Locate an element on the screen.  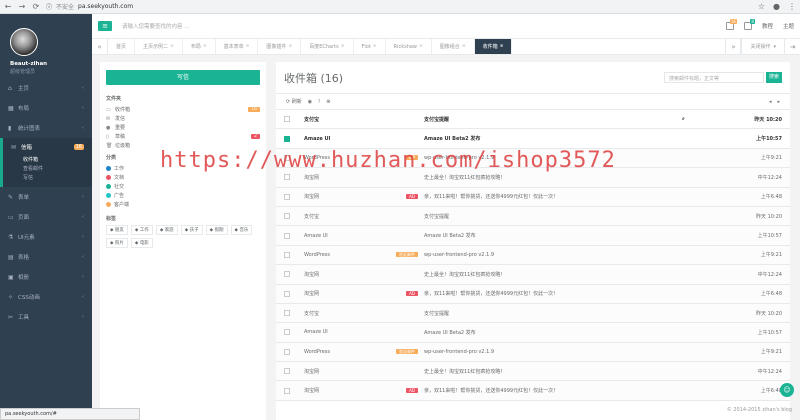
tag-item: ◆ 工作 is located at coordinates (141, 230).